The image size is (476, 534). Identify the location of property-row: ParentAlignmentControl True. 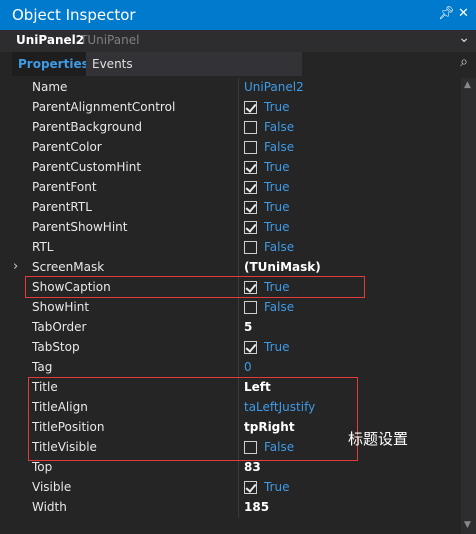
(230, 108).